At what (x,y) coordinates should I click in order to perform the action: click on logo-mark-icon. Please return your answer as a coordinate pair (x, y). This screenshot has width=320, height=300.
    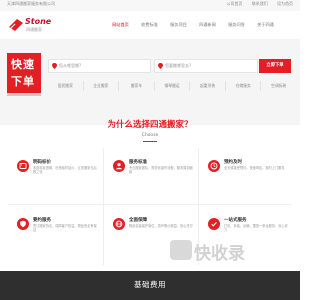
    Looking at the image, I should click on (16, 25).